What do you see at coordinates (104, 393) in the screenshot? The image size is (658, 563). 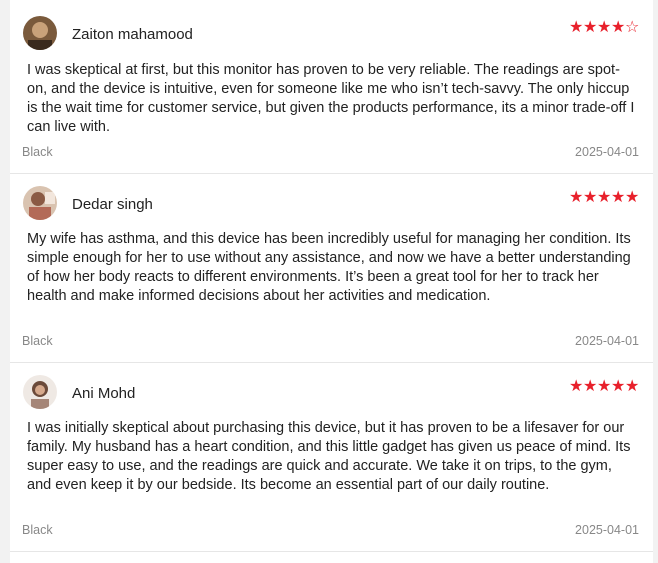 I see `reviewer-name: Ani Mohd` at bounding box center [104, 393].